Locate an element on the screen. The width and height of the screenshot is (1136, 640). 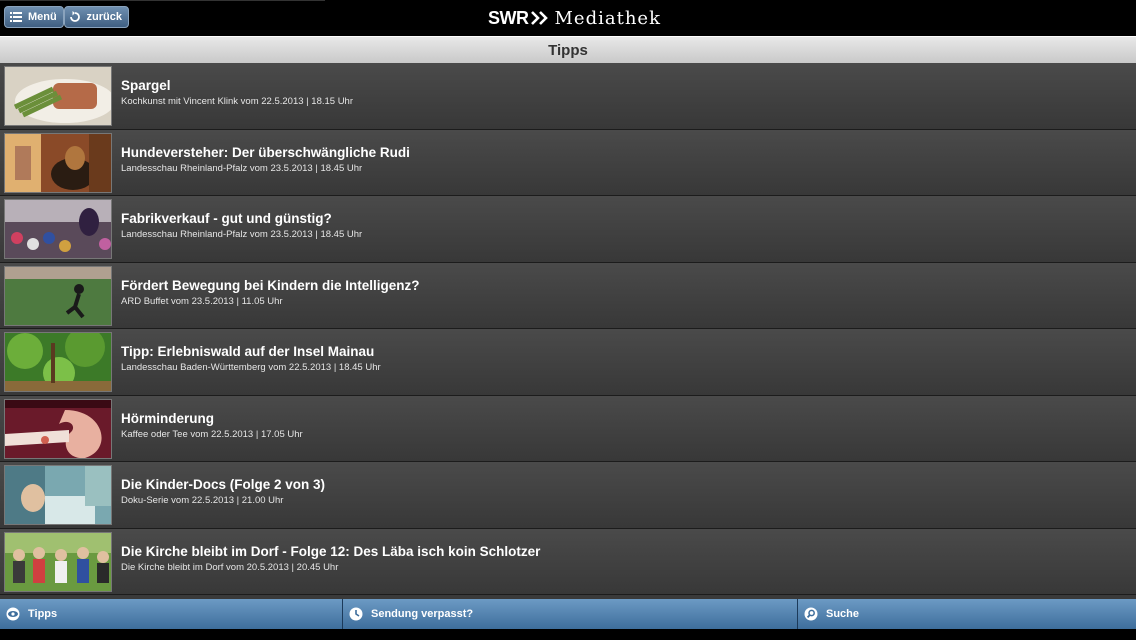
back-arrow-icon is located at coordinates (75, 17).